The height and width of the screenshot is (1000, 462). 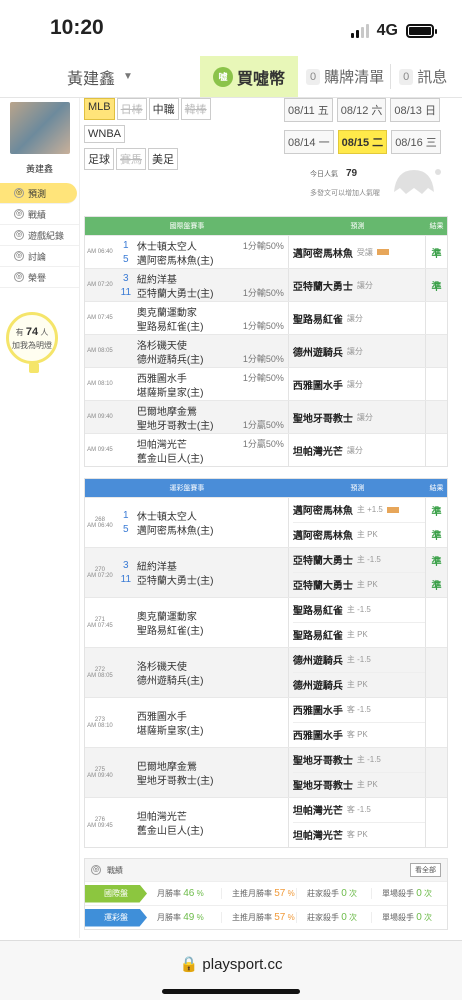 I want to click on team-name: 西雅圖水手, so click(x=161, y=379).